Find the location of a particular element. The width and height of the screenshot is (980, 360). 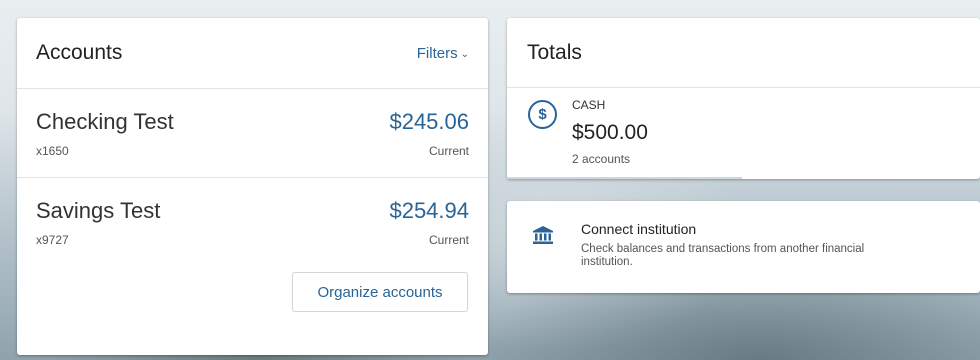

account-name: Savings Test is located at coordinates (98, 210).